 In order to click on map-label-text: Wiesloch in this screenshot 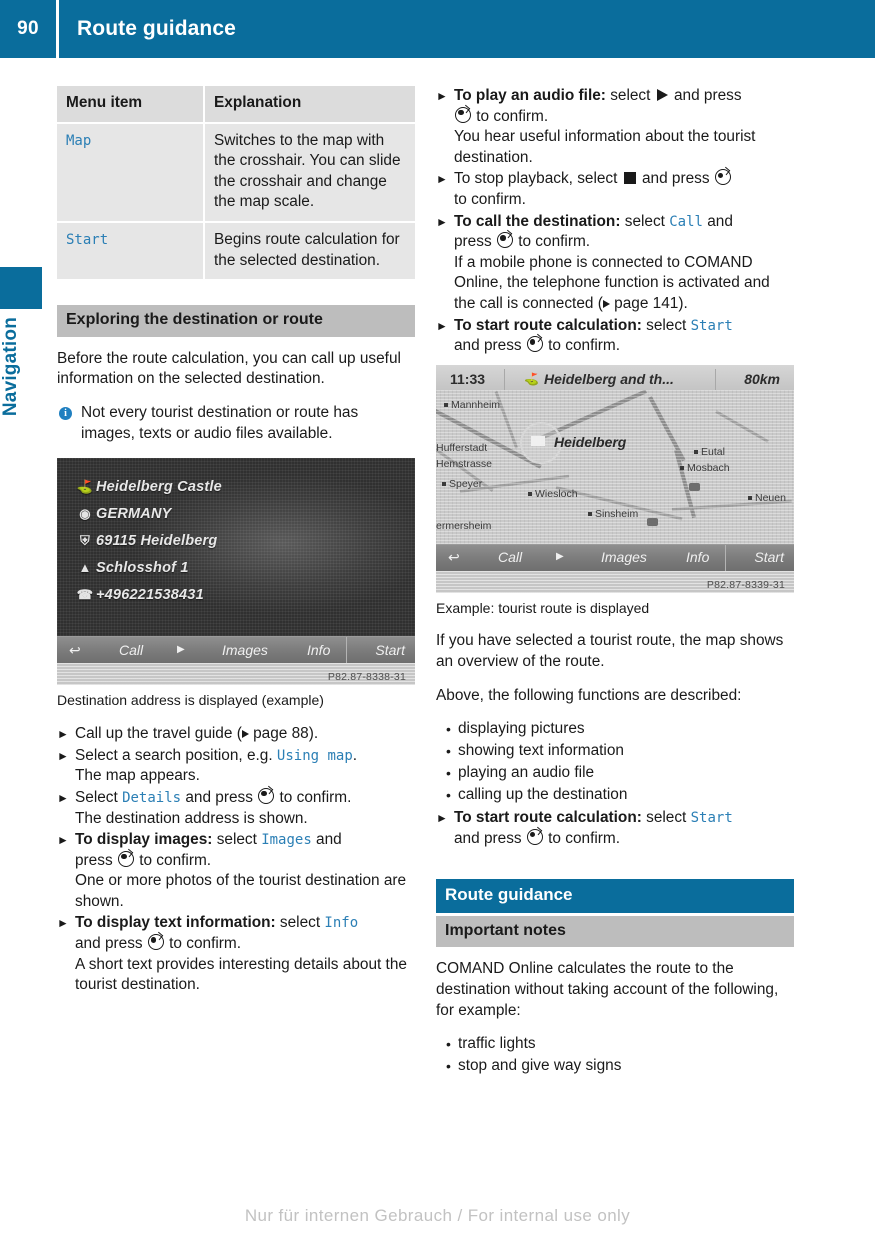, I will do `click(556, 493)`.